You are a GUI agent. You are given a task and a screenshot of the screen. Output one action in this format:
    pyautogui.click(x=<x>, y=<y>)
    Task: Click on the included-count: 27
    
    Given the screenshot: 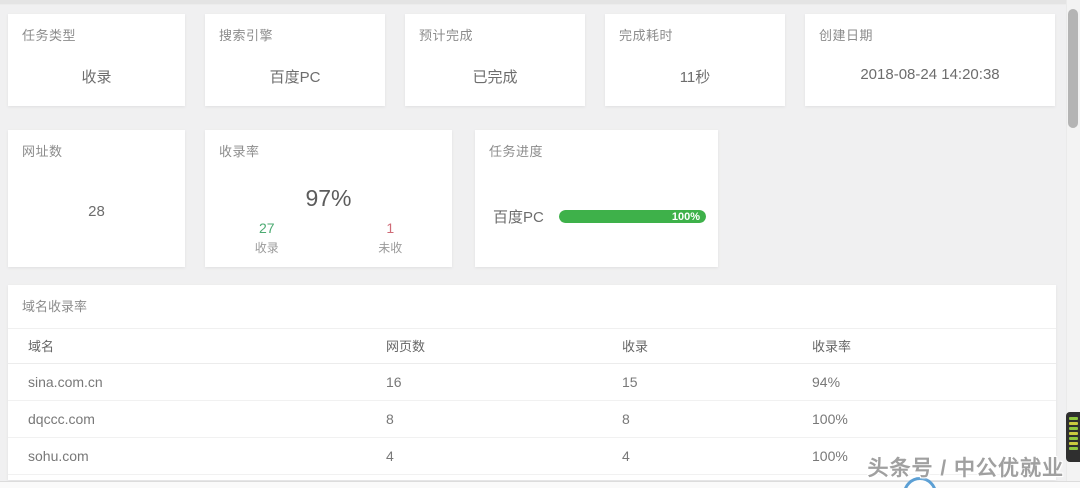 What is the action you would take?
    pyautogui.click(x=266, y=228)
    